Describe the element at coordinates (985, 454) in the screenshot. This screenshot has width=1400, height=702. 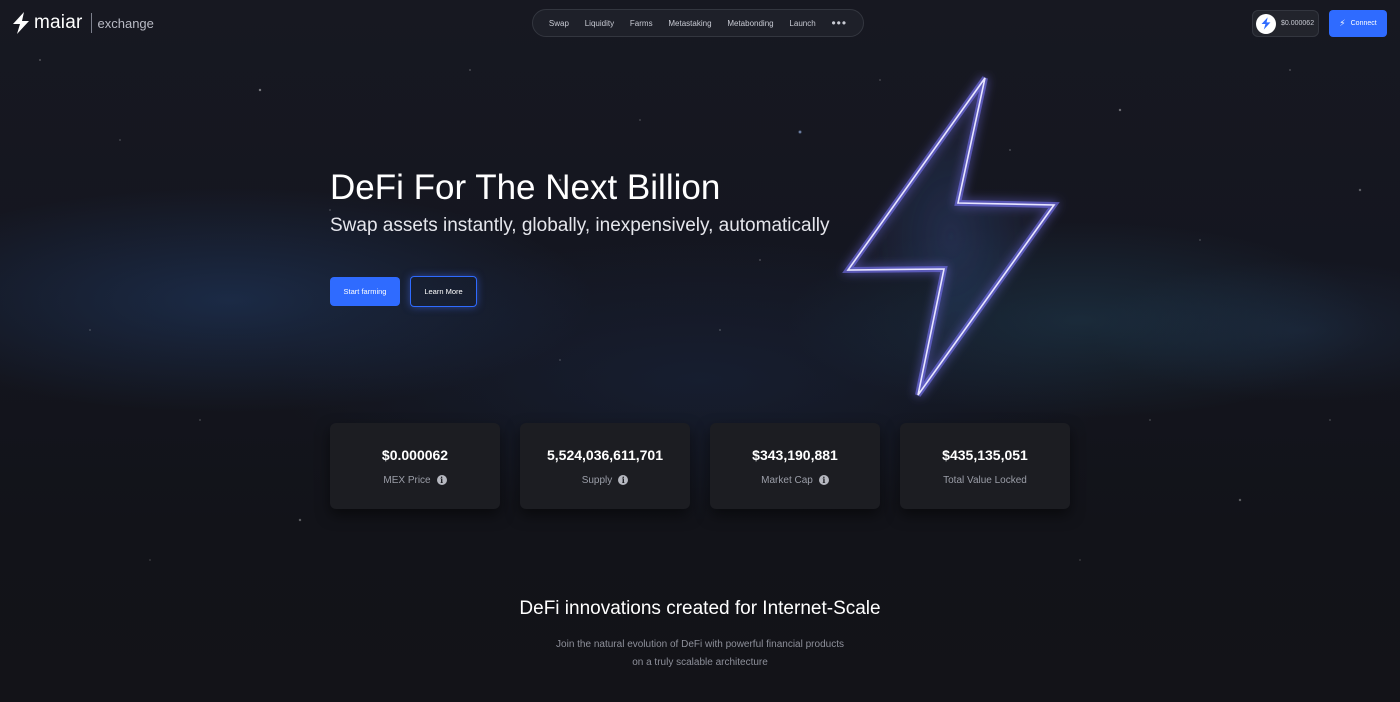
I see `stat-value: $435,135,051` at that location.